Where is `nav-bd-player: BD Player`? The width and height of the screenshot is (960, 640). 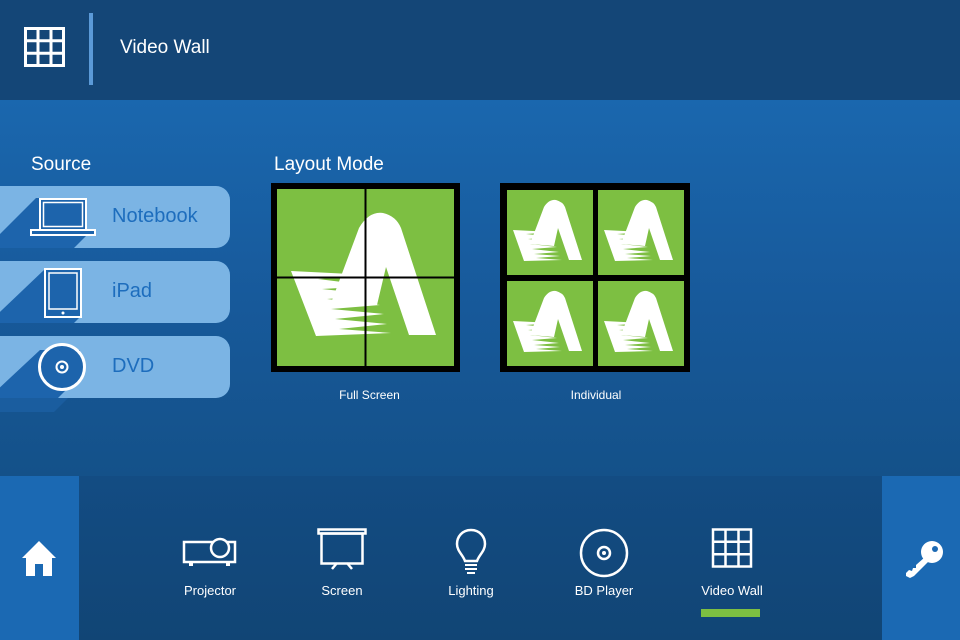
nav-bd-player: BD Player is located at coordinates (604, 574).